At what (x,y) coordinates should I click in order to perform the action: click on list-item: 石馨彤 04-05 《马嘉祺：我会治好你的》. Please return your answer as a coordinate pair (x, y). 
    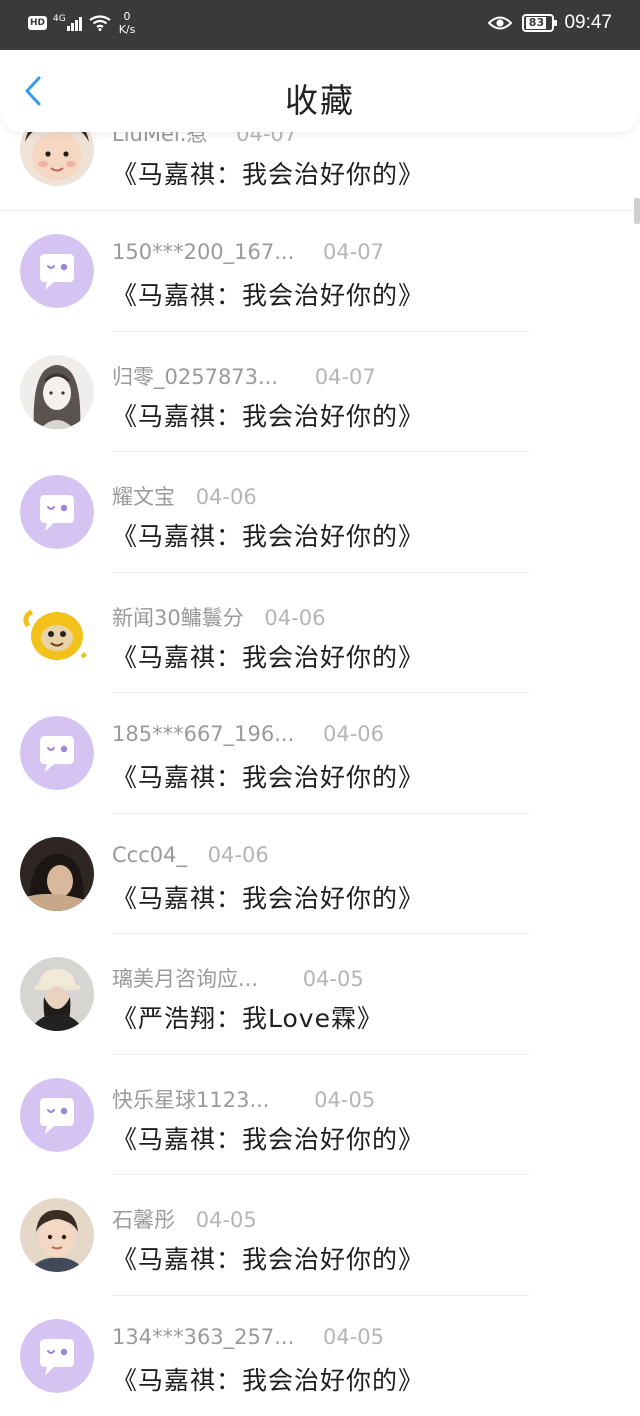
    Looking at the image, I should click on (320, 1235).